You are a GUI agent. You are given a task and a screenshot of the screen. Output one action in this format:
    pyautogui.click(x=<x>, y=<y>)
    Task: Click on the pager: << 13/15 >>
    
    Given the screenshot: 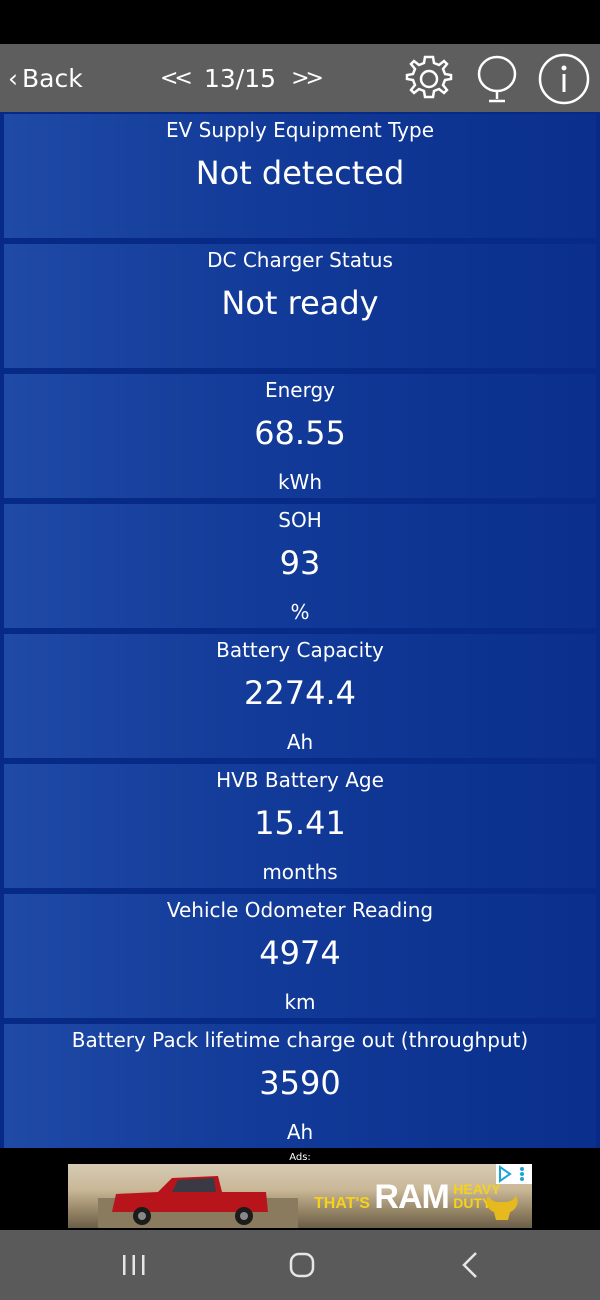 What is the action you would take?
    pyautogui.click(x=242, y=78)
    